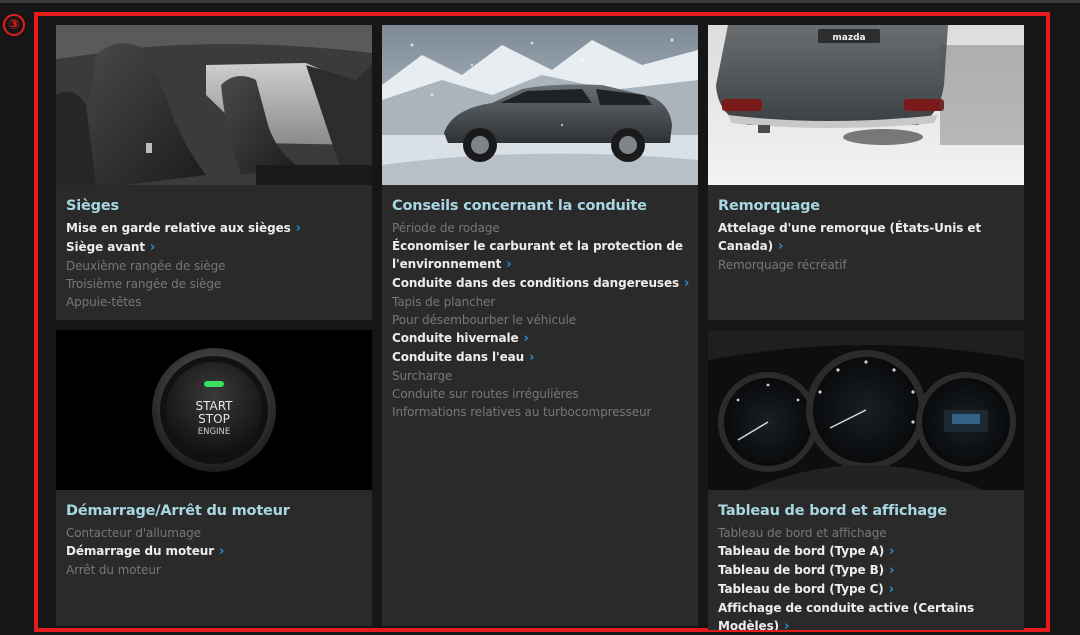 The height and width of the screenshot is (635, 1080). What do you see at coordinates (133, 533) in the screenshot?
I see `item-label: Contacteur d'allumage` at bounding box center [133, 533].